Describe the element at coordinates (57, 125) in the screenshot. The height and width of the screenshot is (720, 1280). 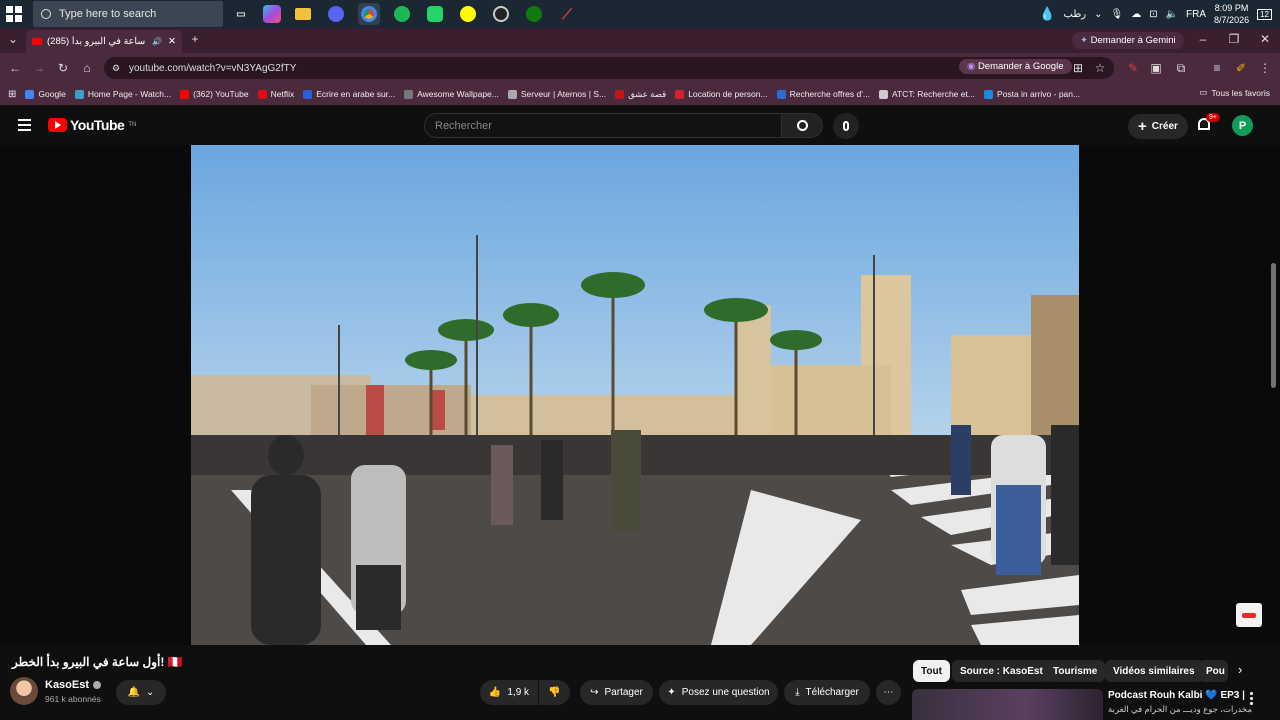
I see `youtube-play-icon` at that location.